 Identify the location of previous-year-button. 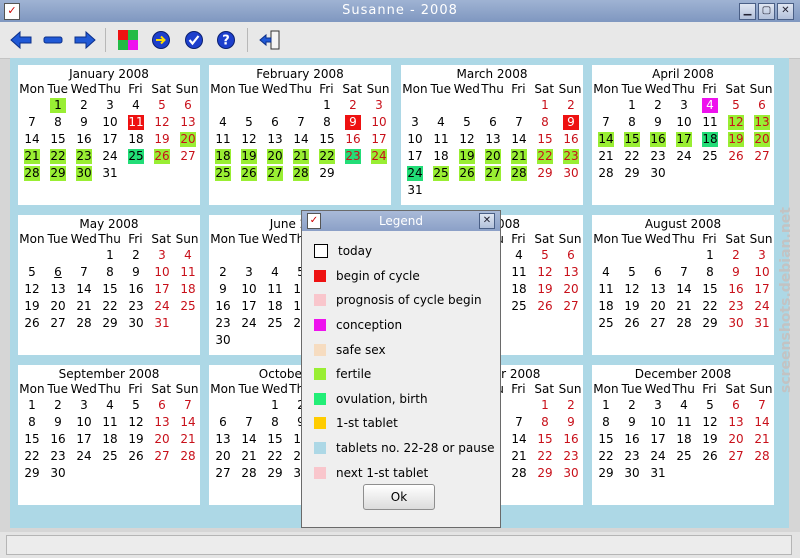
(21, 40).